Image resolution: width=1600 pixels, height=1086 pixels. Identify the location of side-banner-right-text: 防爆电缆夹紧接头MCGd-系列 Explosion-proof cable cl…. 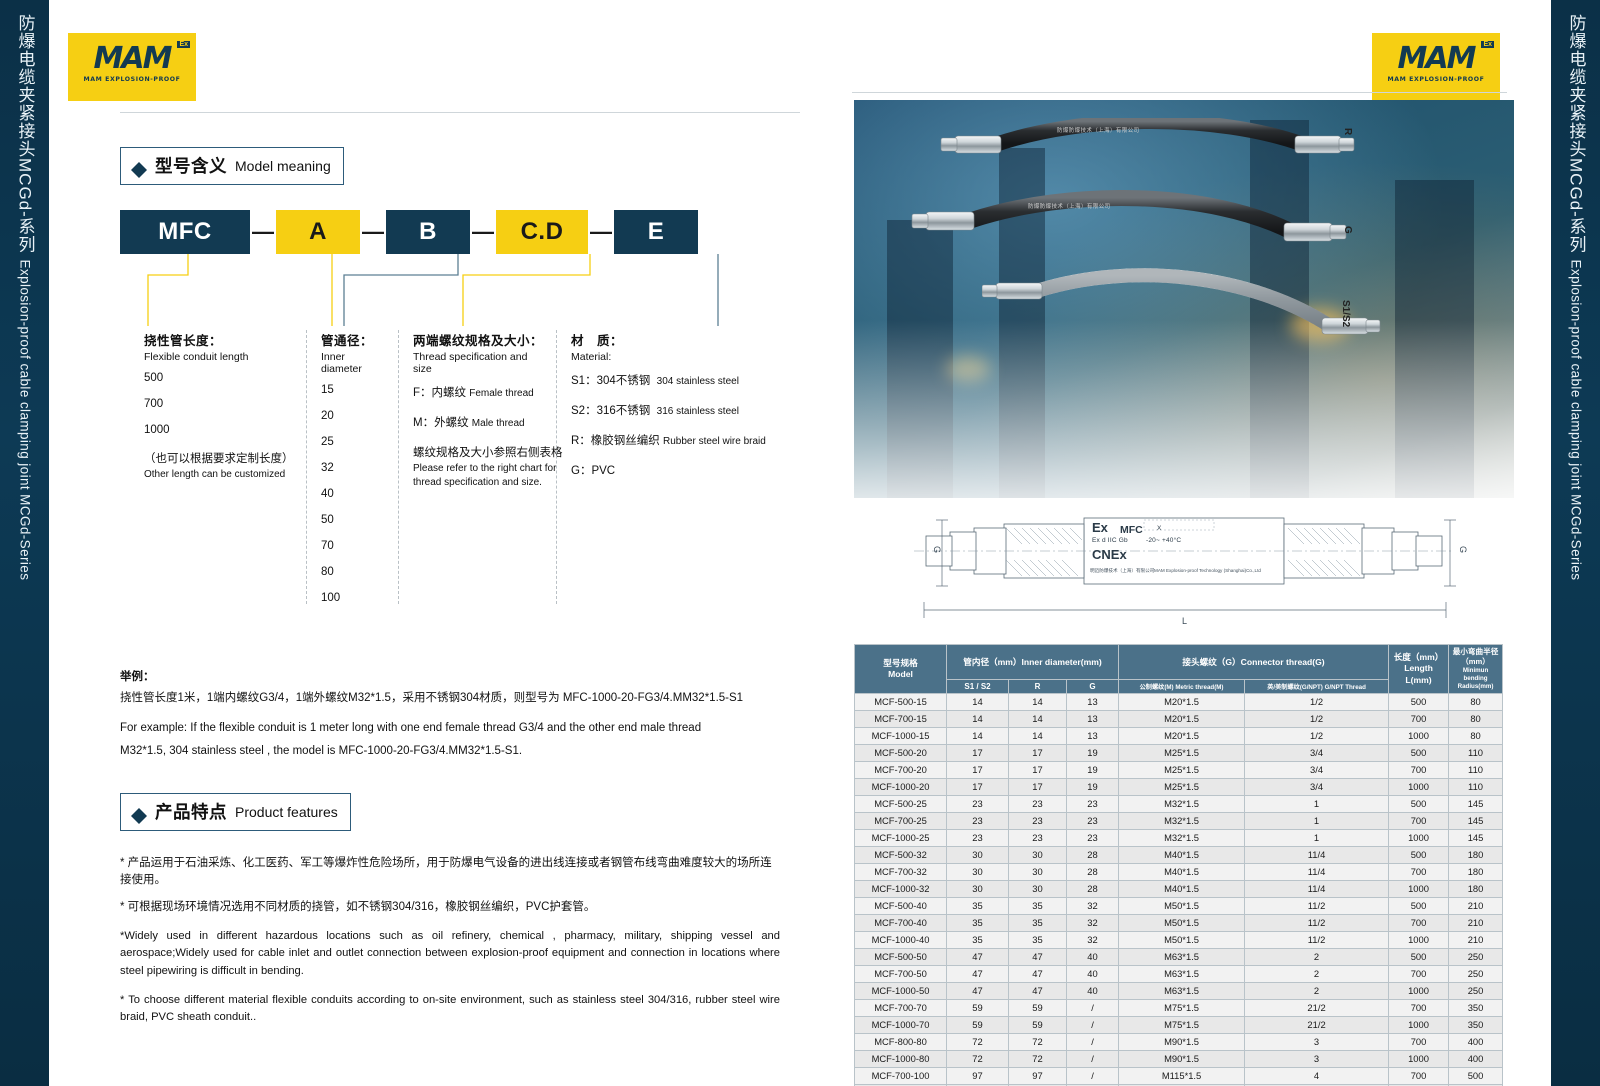
(1575, 297).